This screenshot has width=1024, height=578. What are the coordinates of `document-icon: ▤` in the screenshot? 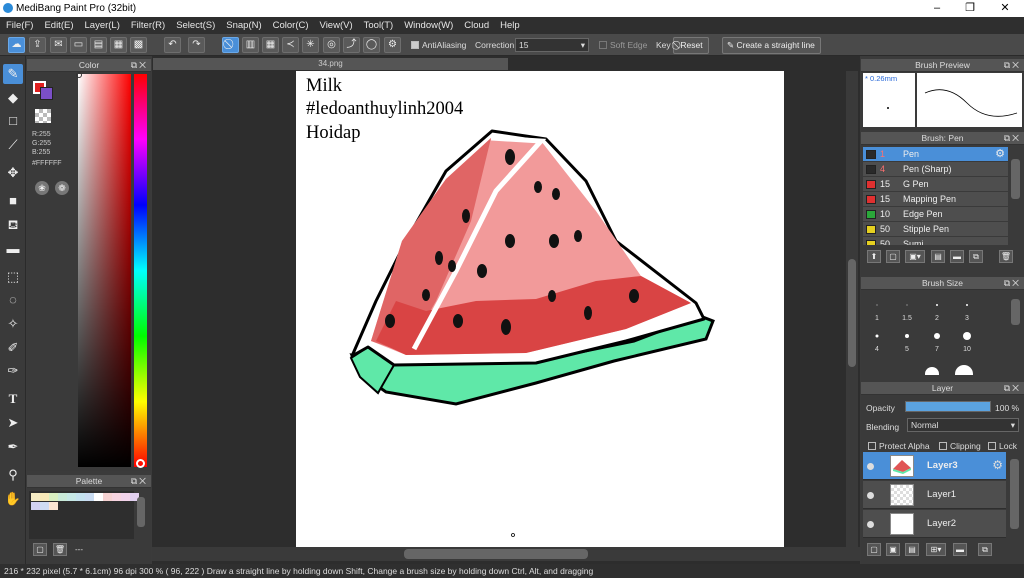 It's located at (98, 45).